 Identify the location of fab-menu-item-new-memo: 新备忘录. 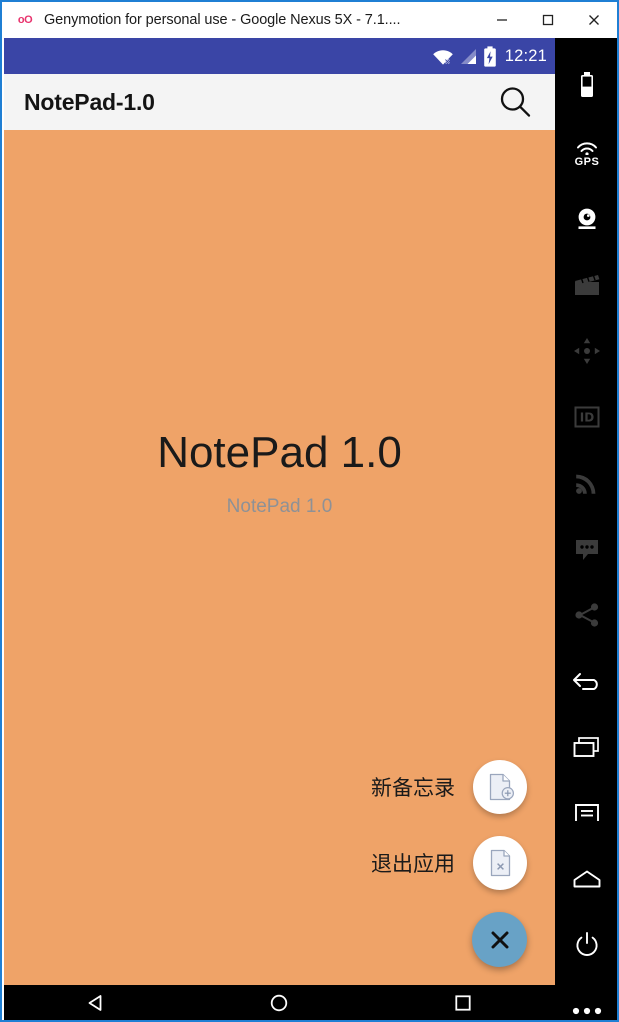
(449, 787).